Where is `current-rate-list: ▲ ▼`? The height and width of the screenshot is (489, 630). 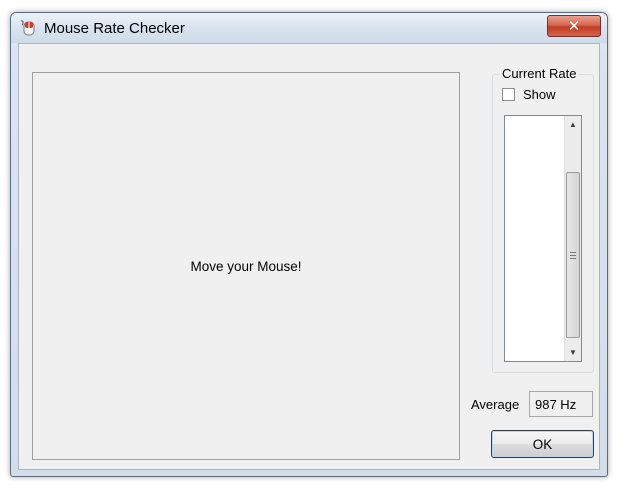
current-rate-list: ▲ ▼ is located at coordinates (543, 238).